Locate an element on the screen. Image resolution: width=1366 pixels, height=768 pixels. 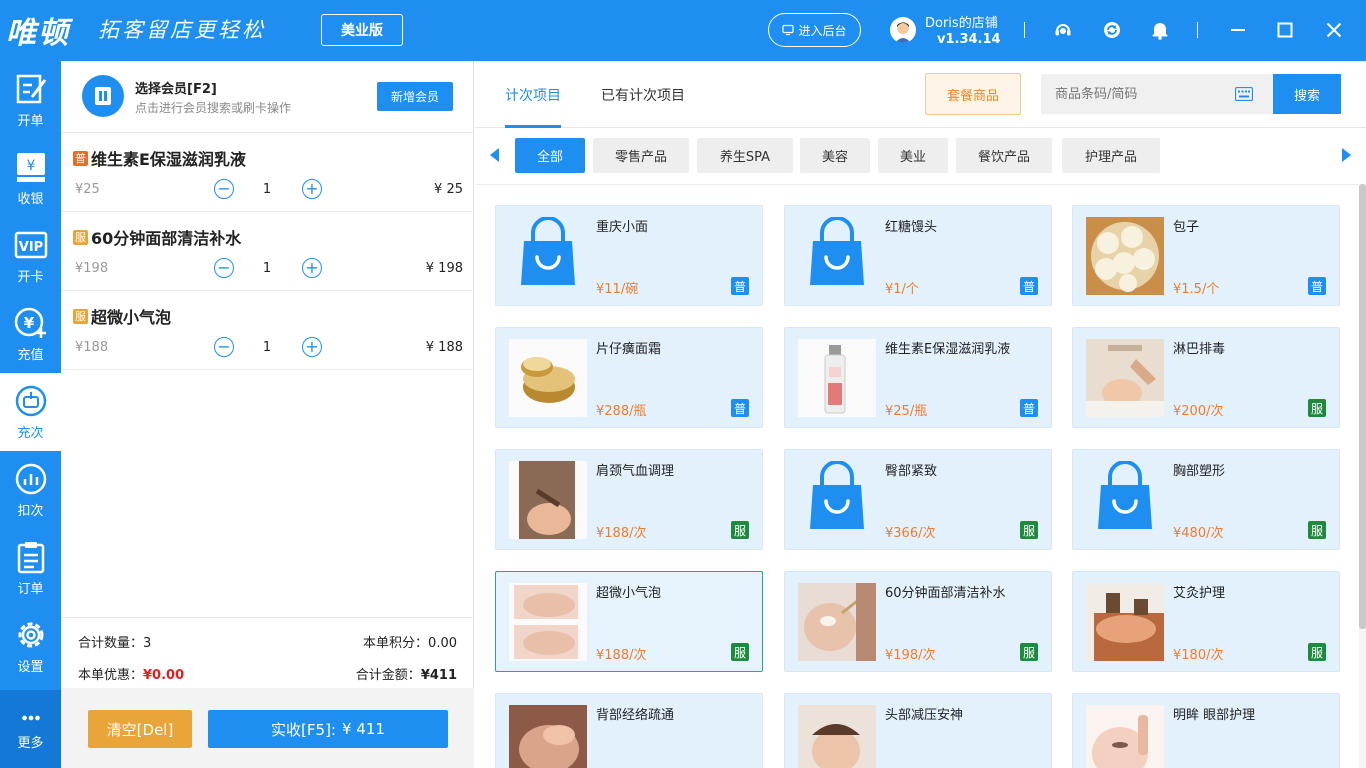
left-nav: 开单 ¥ 收银 VIP 开卡 ¥ 充值 充次 扣次 订单 设置 更多 is located at coordinates (30, 414).